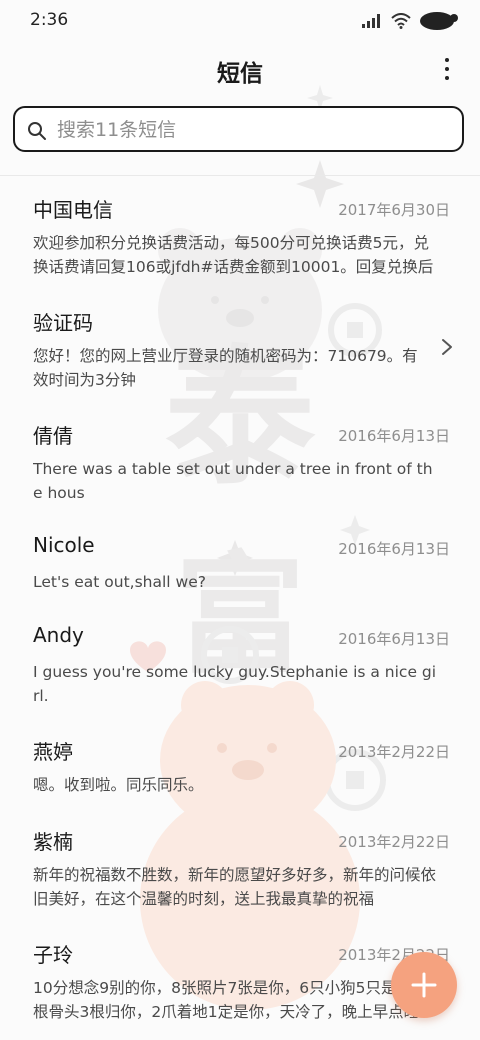 The image size is (480, 1040). Describe the element at coordinates (53, 436) in the screenshot. I see `message-sender: 倩倩` at that location.